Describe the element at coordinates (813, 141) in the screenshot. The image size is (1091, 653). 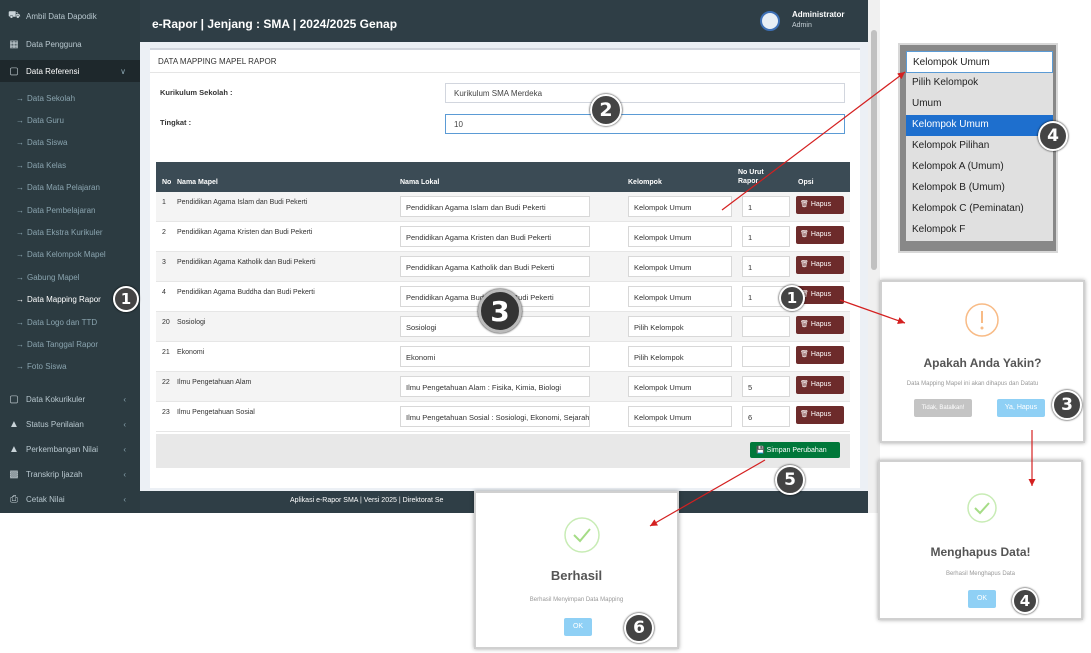
I see `arrow-to-dropdown` at that location.